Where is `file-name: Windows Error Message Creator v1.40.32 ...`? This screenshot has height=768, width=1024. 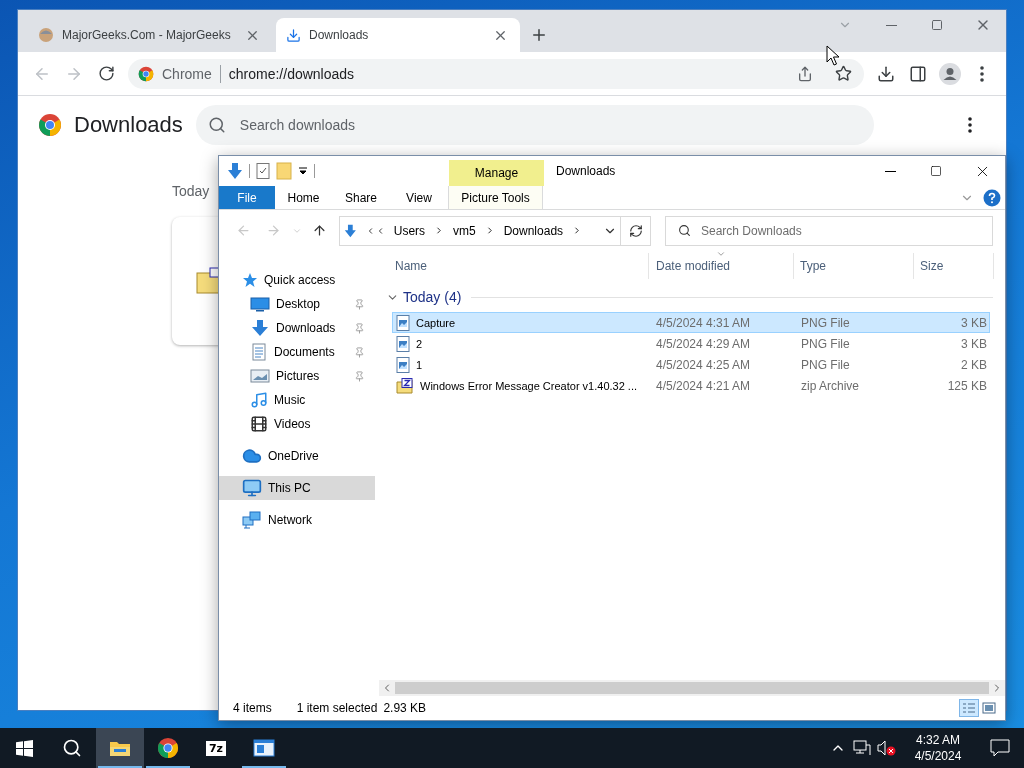
file-name: Windows Error Message Creator v1.40.32 ... is located at coordinates (529, 385).